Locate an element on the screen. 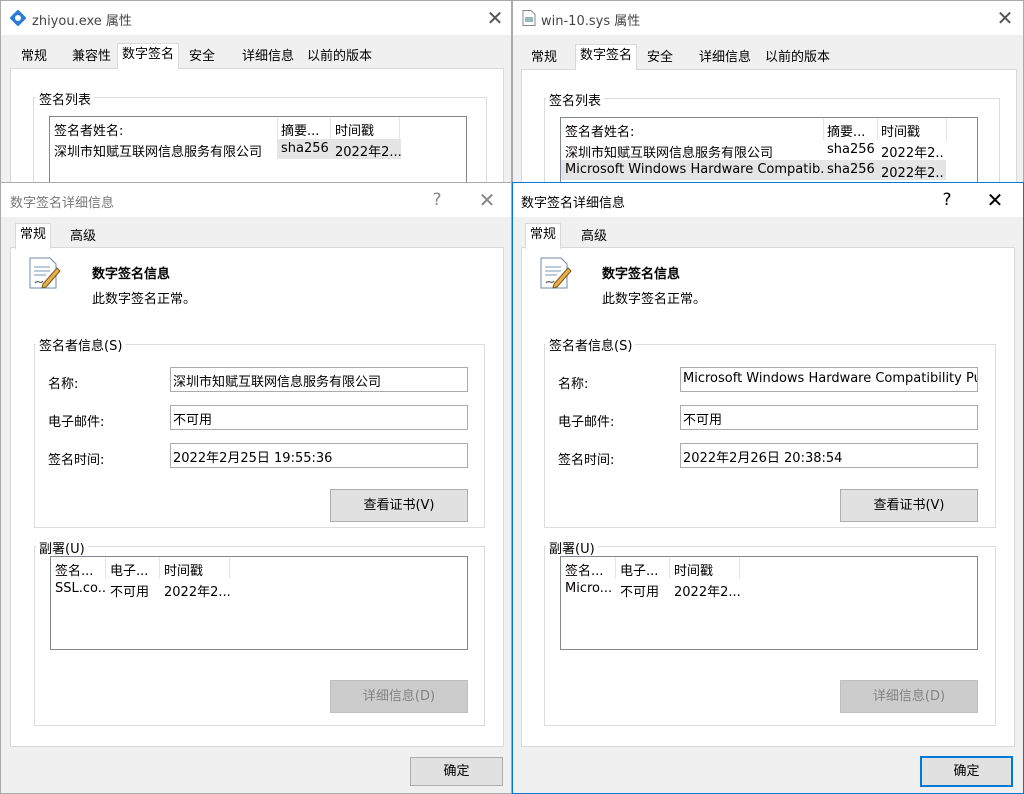  right-props-titlebar: win-10.sys 属性 ✕ is located at coordinates (768, 18).